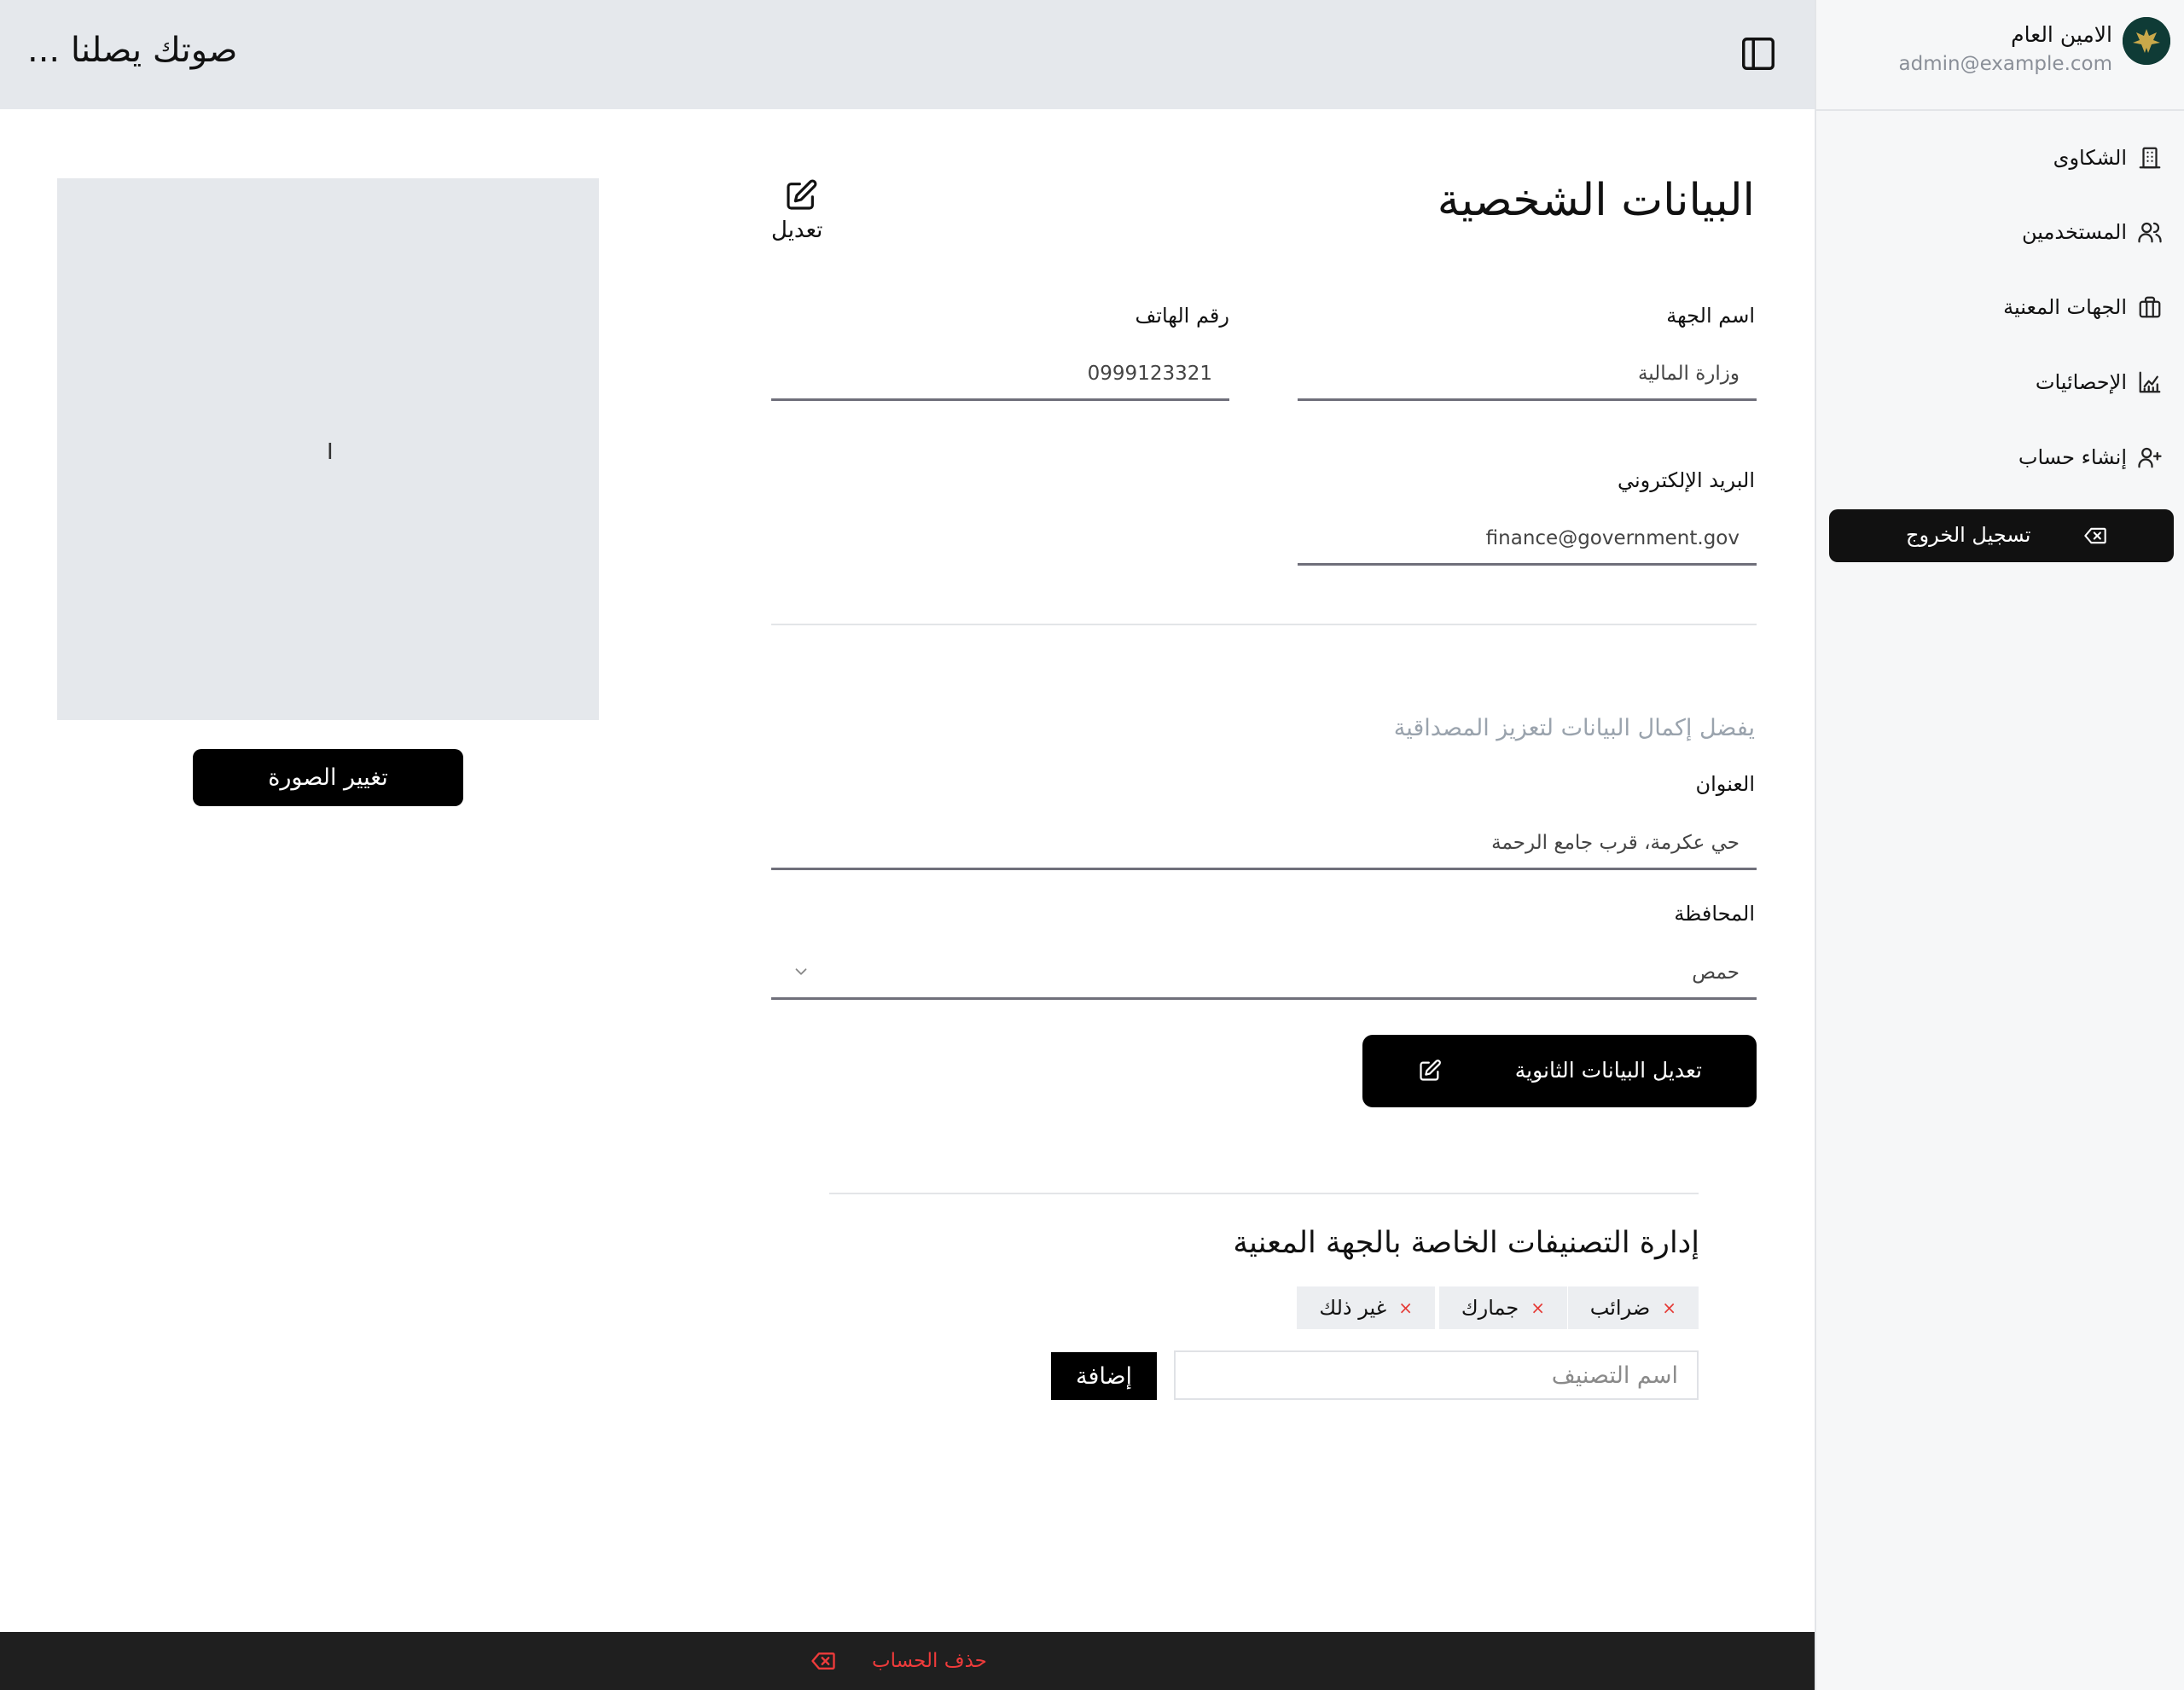 The width and height of the screenshot is (2184, 1690). Describe the element at coordinates (2006, 64) in the screenshot. I see `user-email: admin@example.com` at that location.